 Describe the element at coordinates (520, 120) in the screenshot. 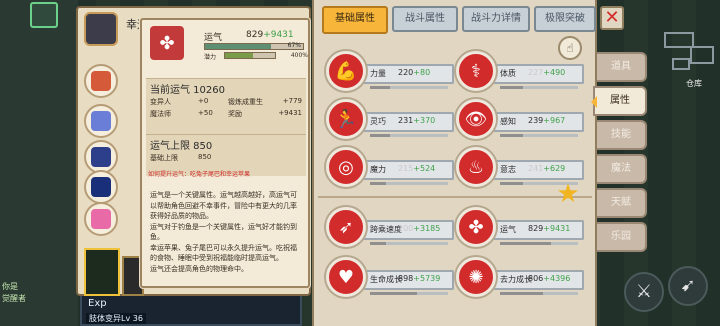

I see `stat-card-3: 👁 感知 239+967` at that location.